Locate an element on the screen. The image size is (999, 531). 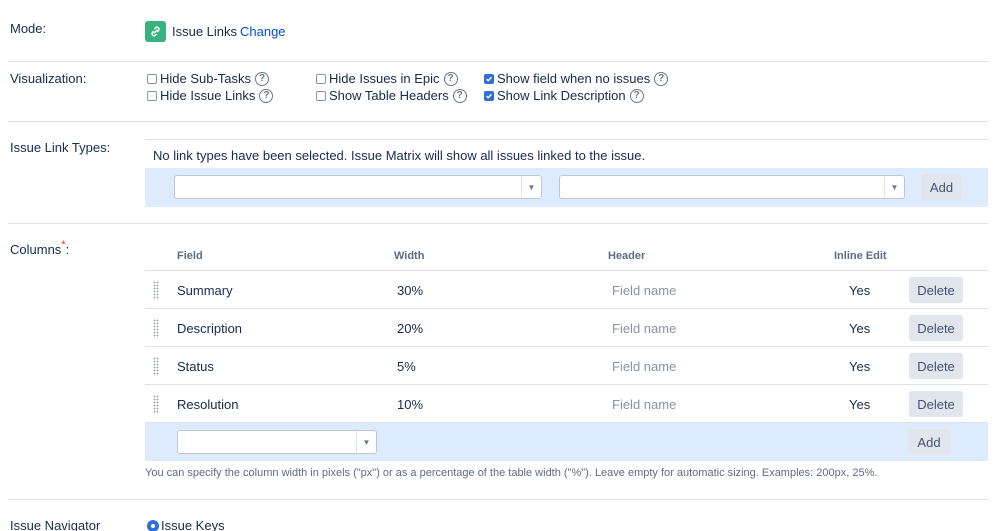
add-field-select: ▼ is located at coordinates (277, 442).